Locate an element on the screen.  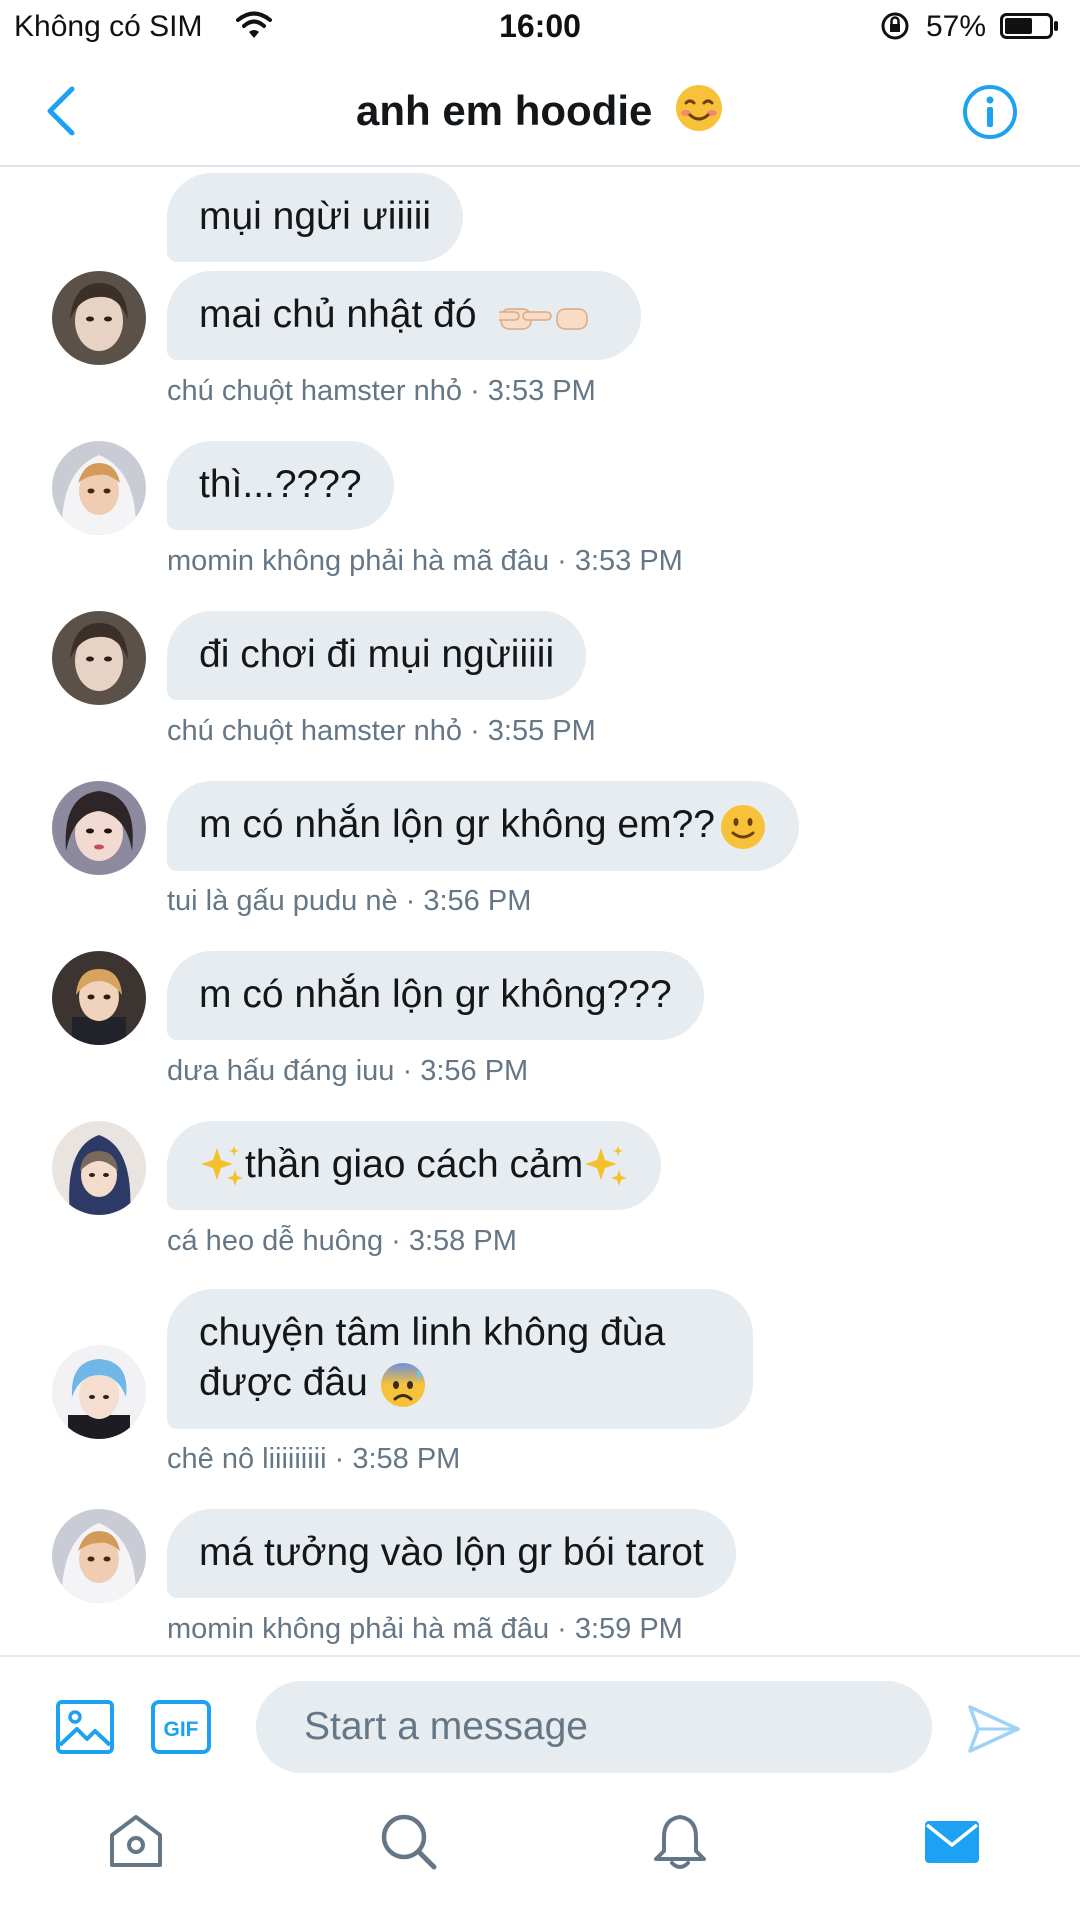
battery-icon is located at coordinates (1029, 26).